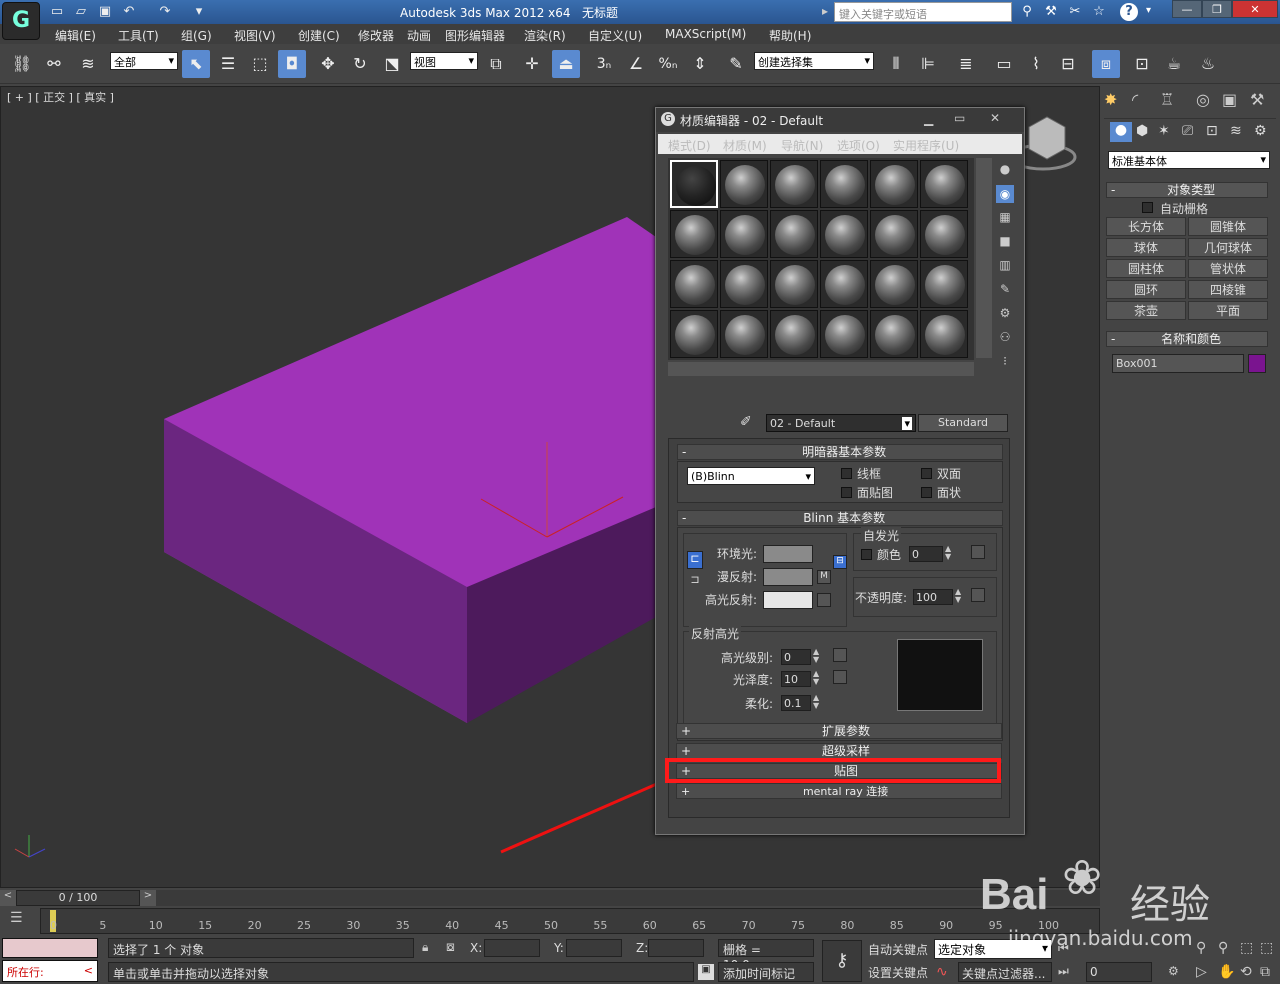  What do you see at coordinates (1142, 64) in the screenshot?
I see `render-setup-icon: ⊡` at bounding box center [1142, 64].